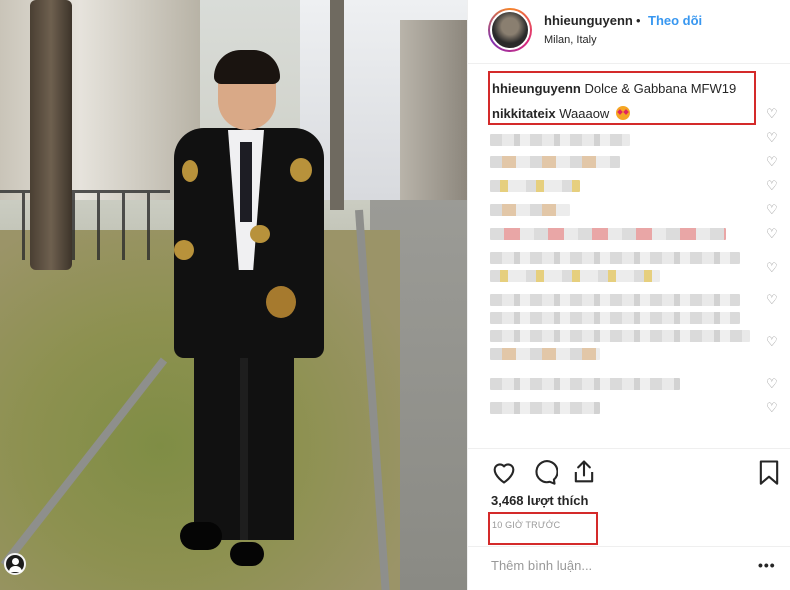 The image size is (790, 590). What do you see at coordinates (767, 565) in the screenshot?
I see `more-options-button: •••` at bounding box center [767, 565].